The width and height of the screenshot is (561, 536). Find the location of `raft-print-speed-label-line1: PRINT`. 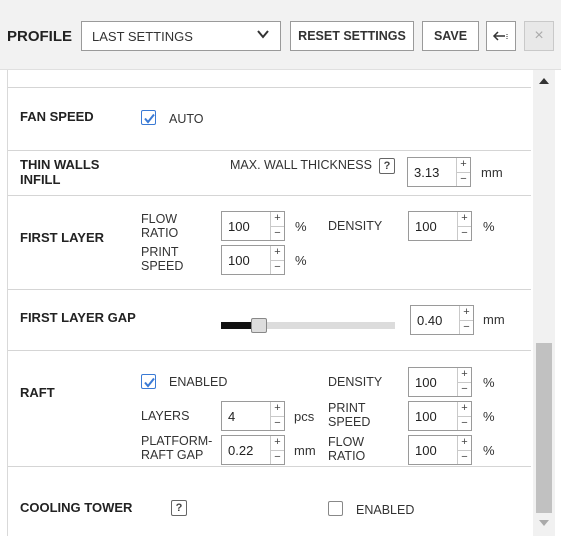

raft-print-speed-label-line1: PRINT is located at coordinates (347, 408).